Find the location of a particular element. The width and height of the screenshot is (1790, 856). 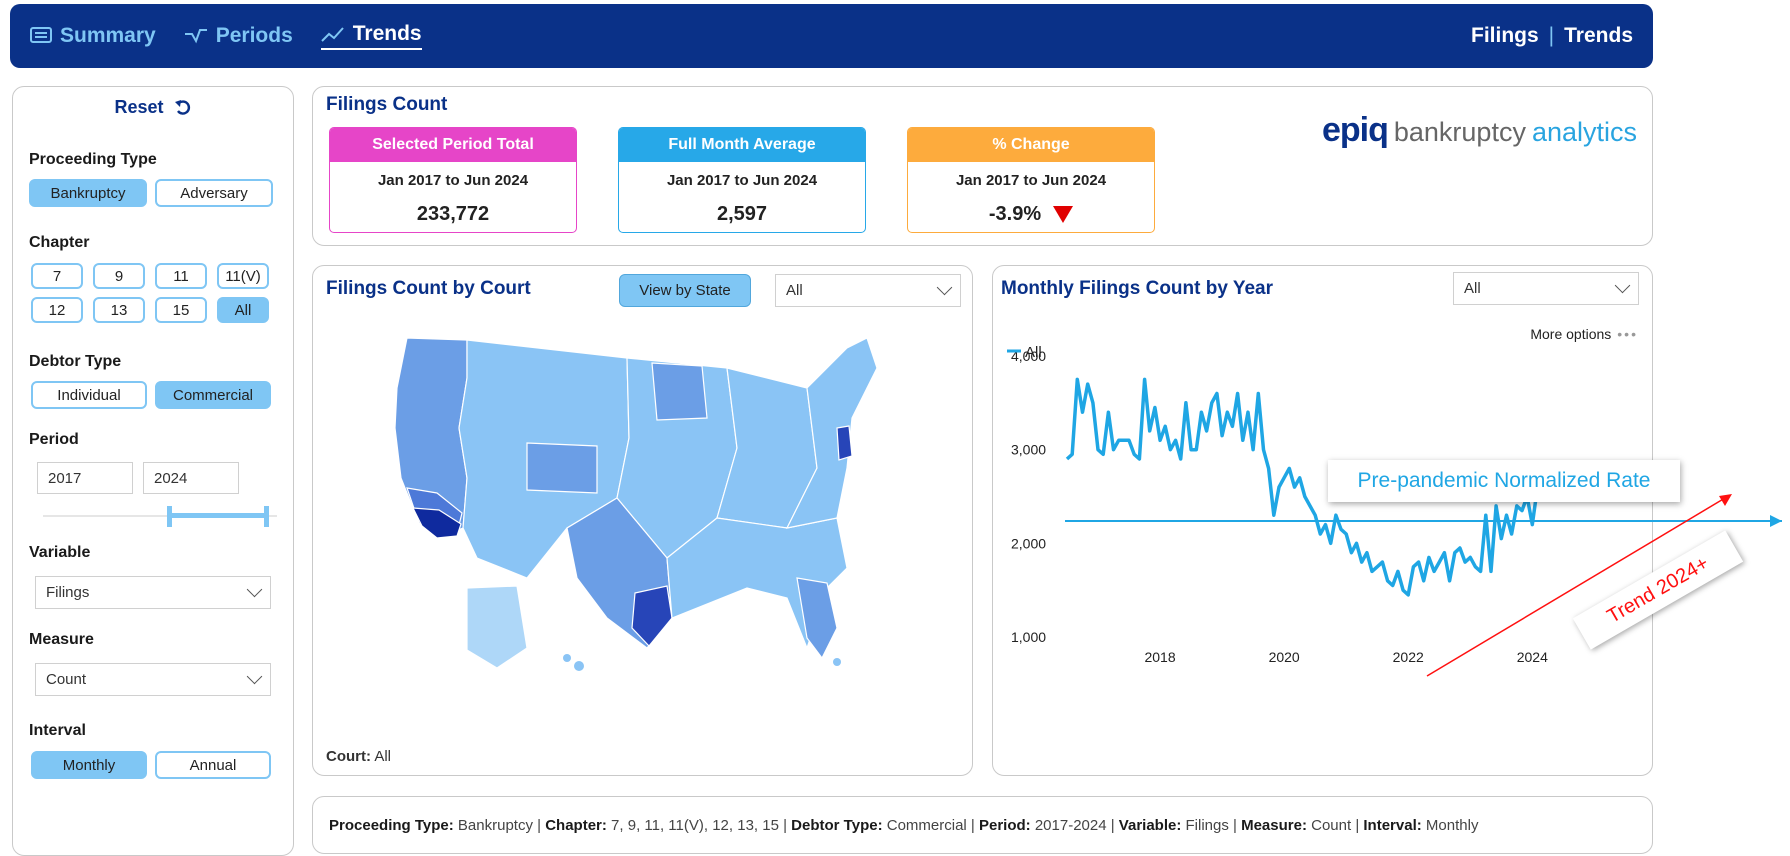

debtor-type-label: Debtor Type is located at coordinates (75, 361).